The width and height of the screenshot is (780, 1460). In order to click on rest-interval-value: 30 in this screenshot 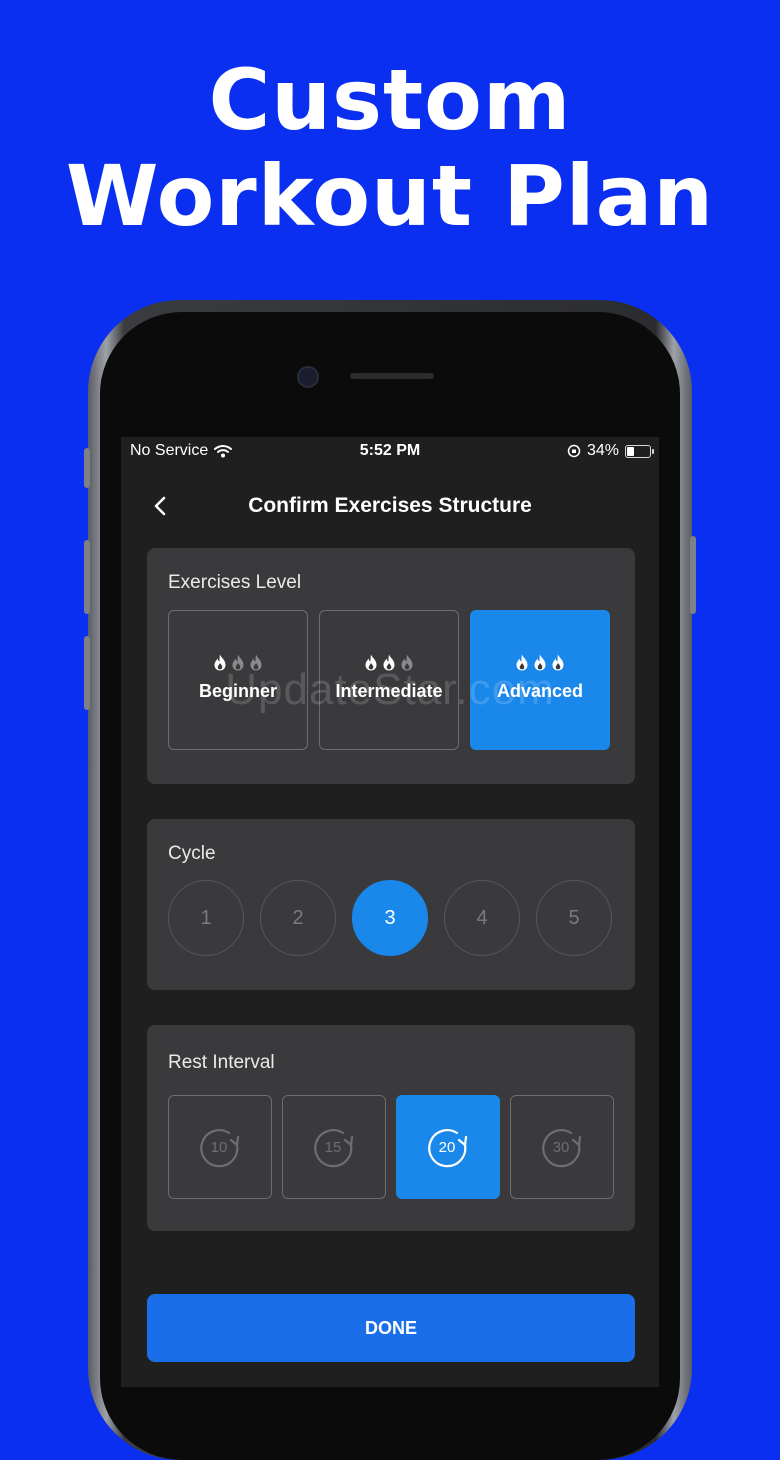, I will do `click(561, 1147)`.